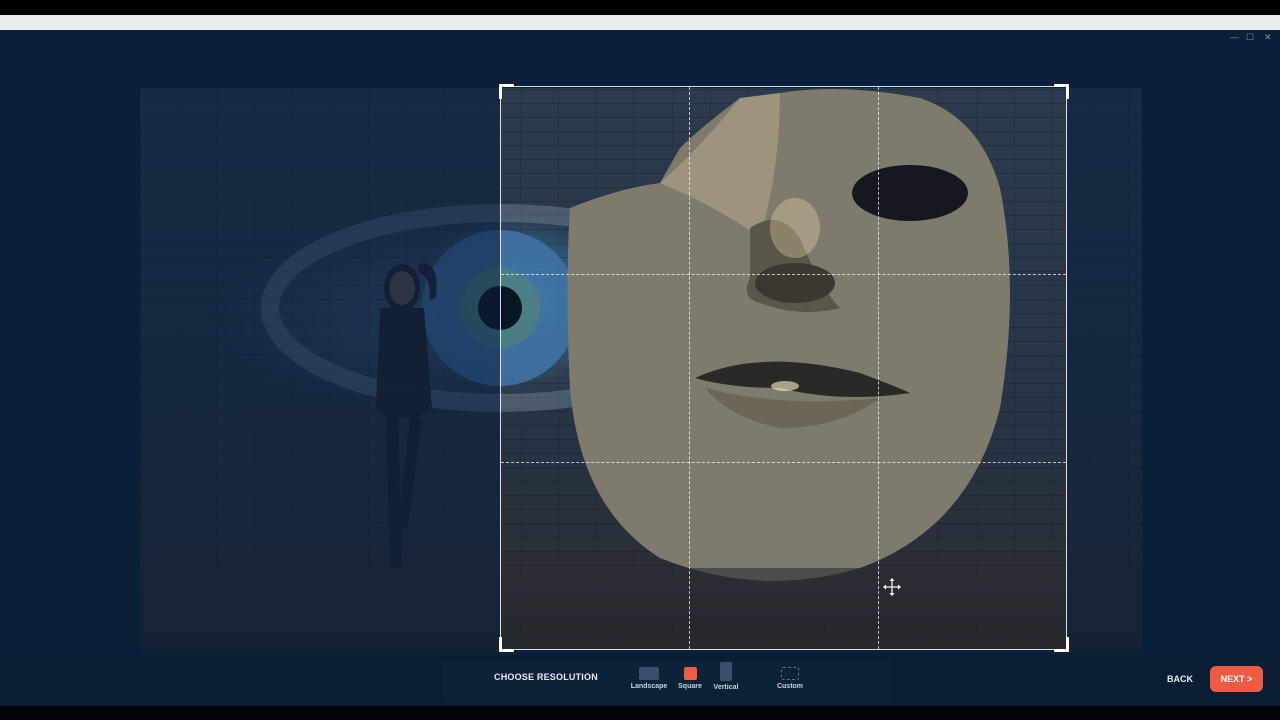  Describe the element at coordinates (640, 7) in the screenshot. I see `screen-top-band` at that location.